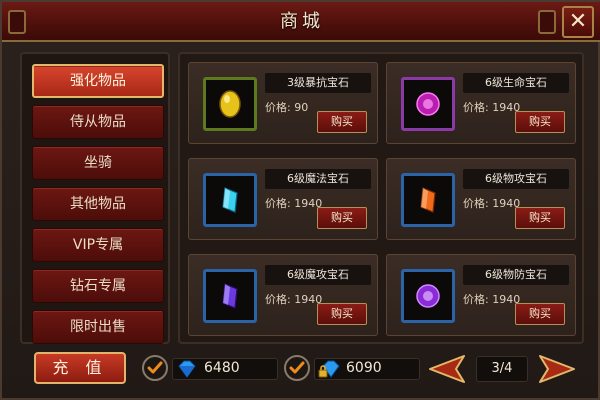 The image size is (600, 400). I want to click on yellow-gem-icon, so click(230, 104).